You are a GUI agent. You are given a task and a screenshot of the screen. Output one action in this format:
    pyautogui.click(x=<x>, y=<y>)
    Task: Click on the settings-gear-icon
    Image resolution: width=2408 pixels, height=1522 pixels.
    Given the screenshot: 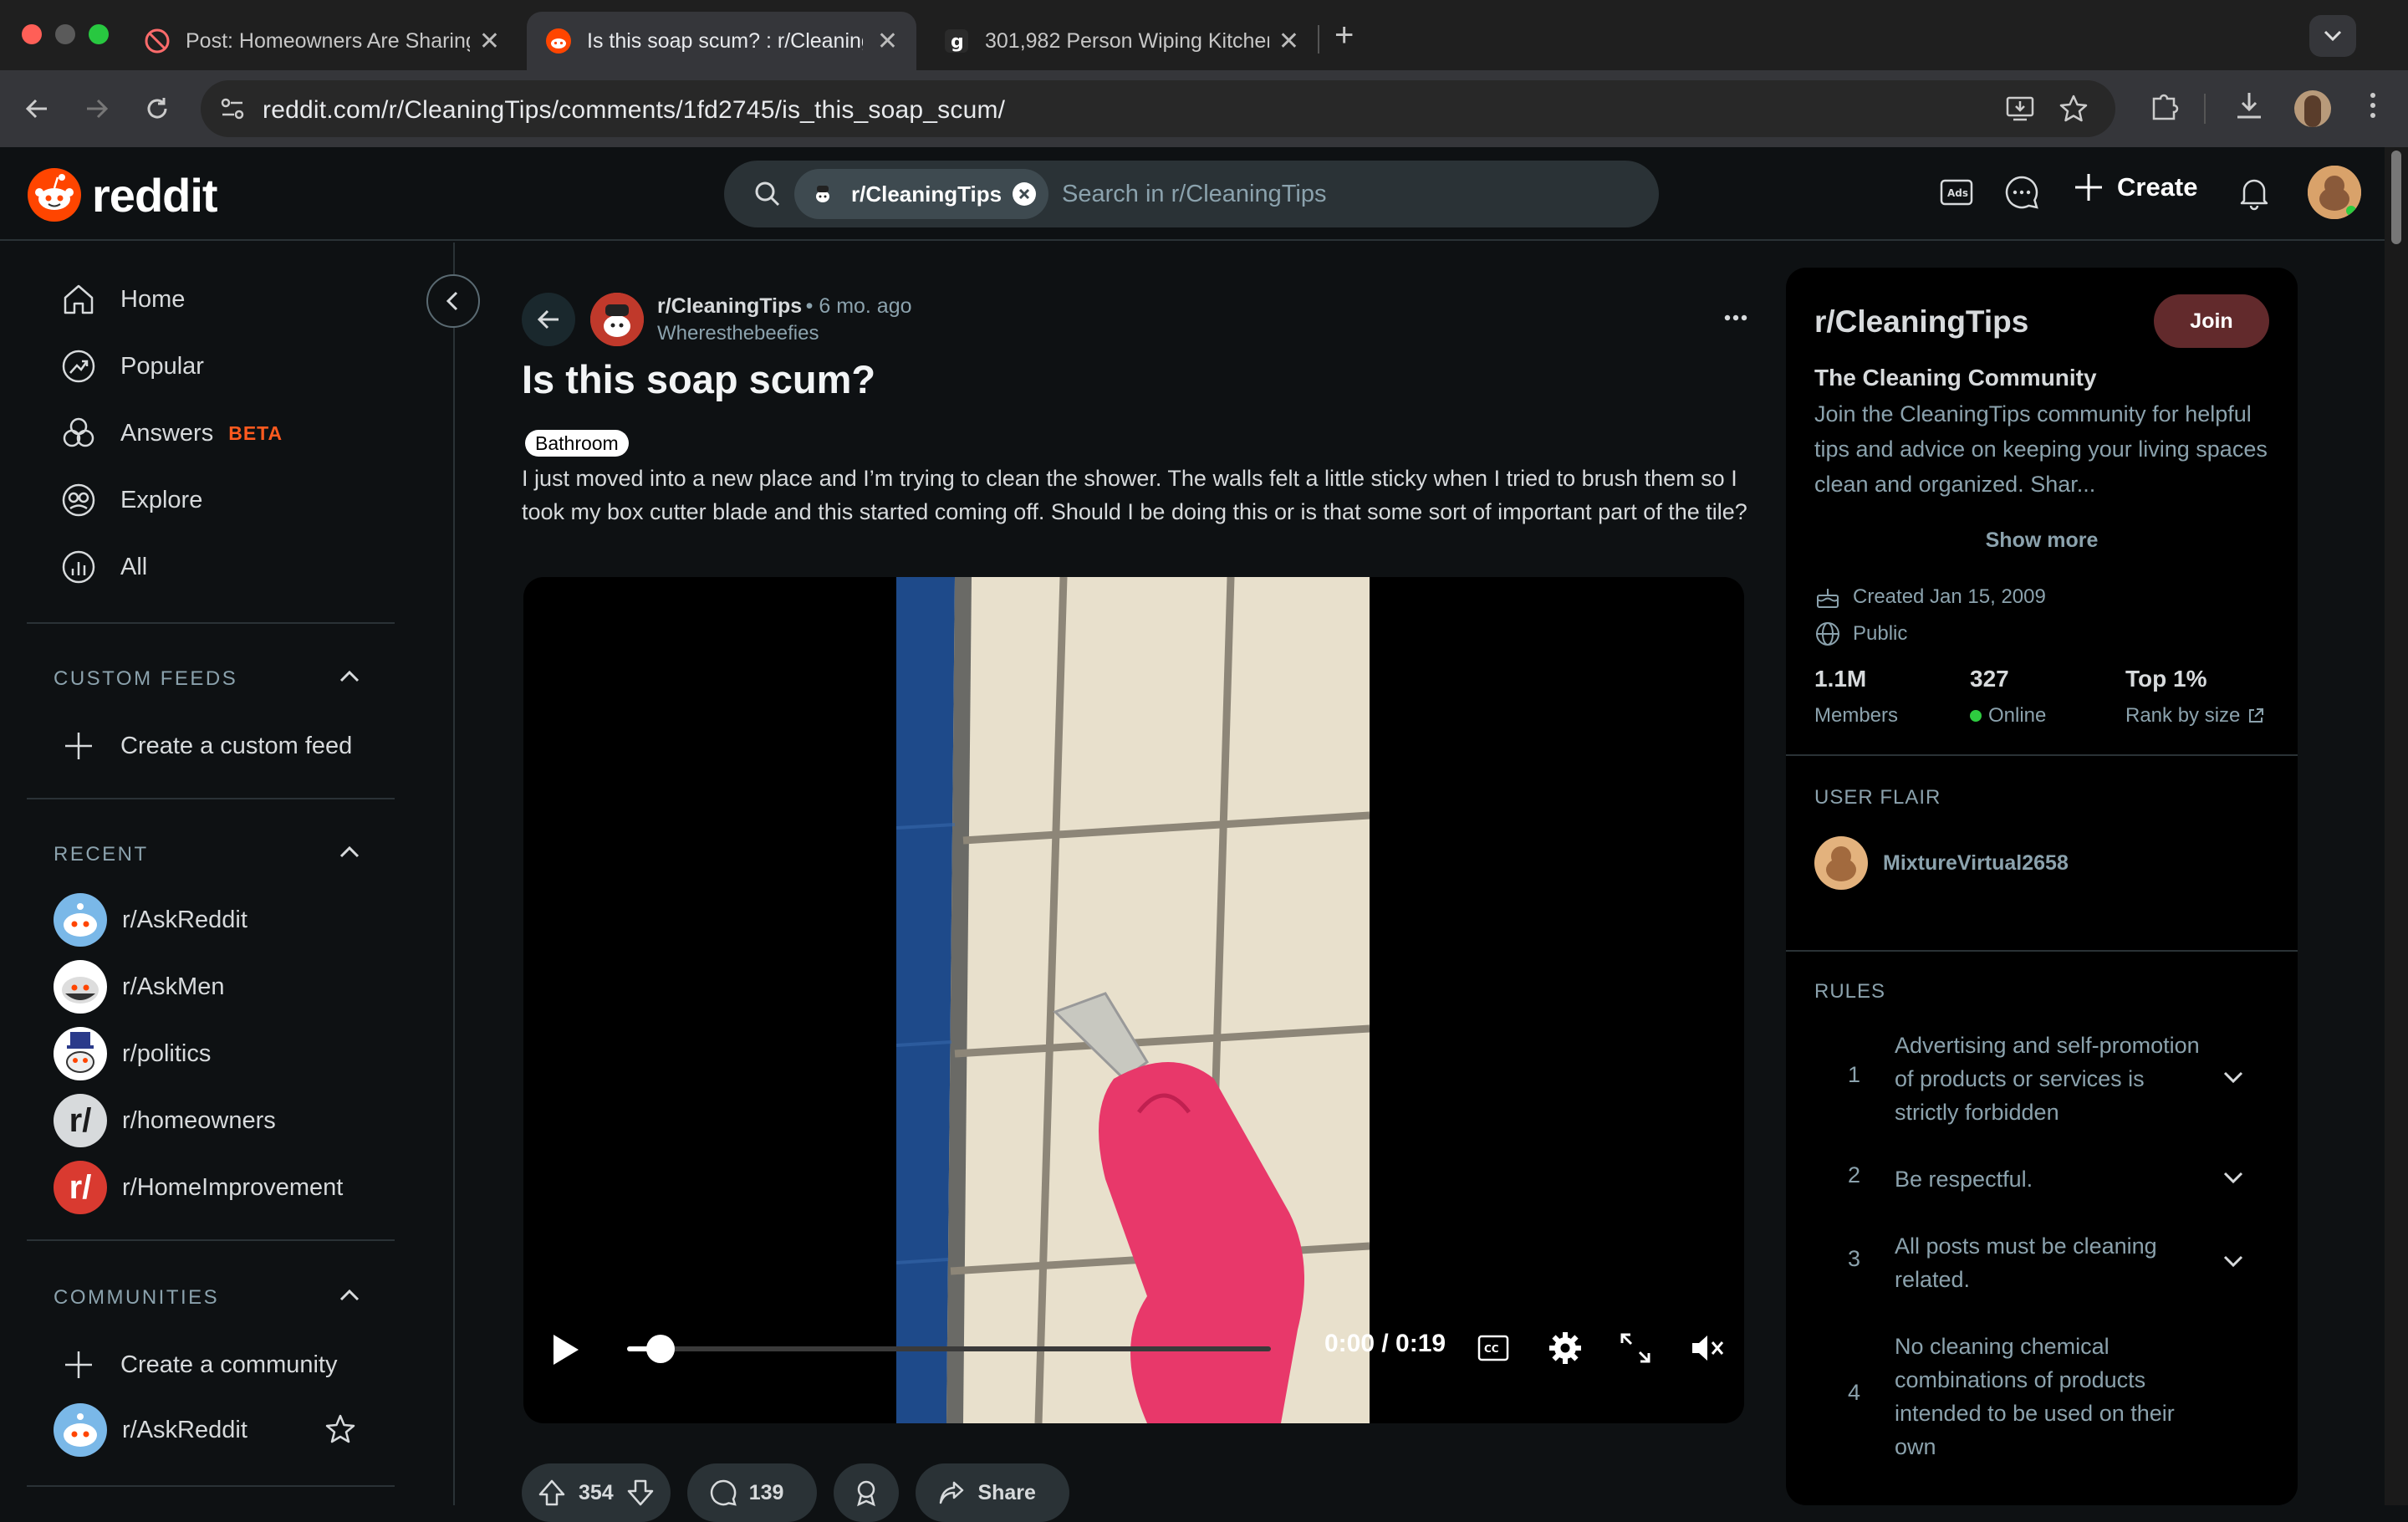 What is the action you would take?
    pyautogui.click(x=1566, y=1348)
    